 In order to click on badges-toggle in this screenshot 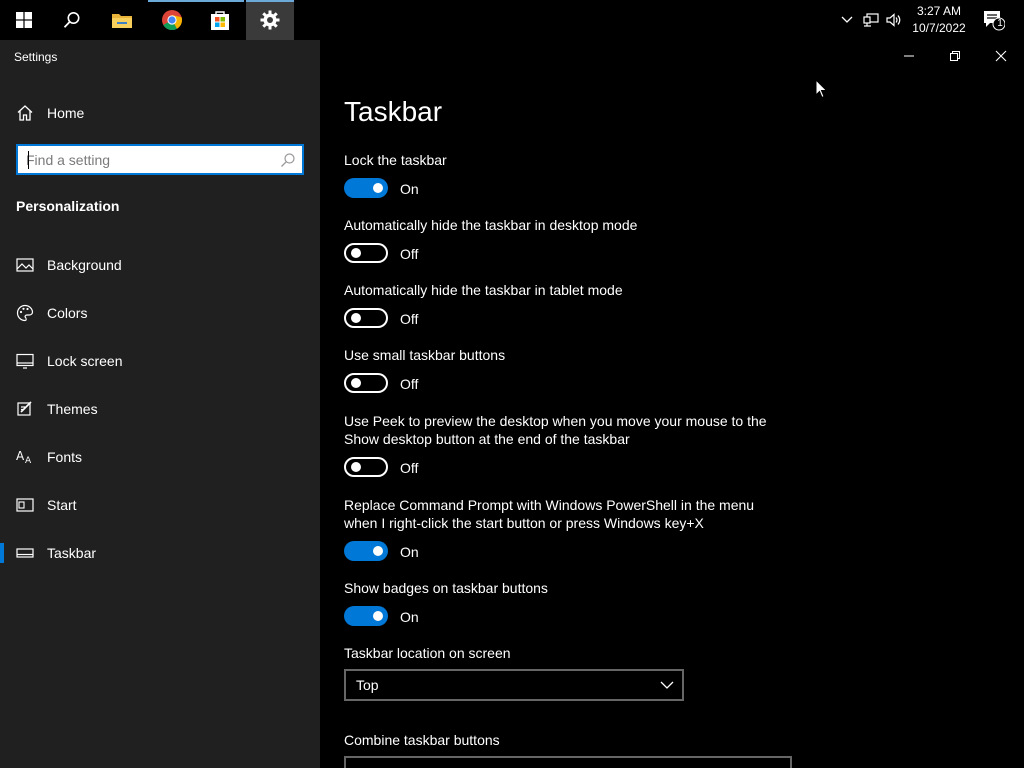, I will do `click(366, 616)`.